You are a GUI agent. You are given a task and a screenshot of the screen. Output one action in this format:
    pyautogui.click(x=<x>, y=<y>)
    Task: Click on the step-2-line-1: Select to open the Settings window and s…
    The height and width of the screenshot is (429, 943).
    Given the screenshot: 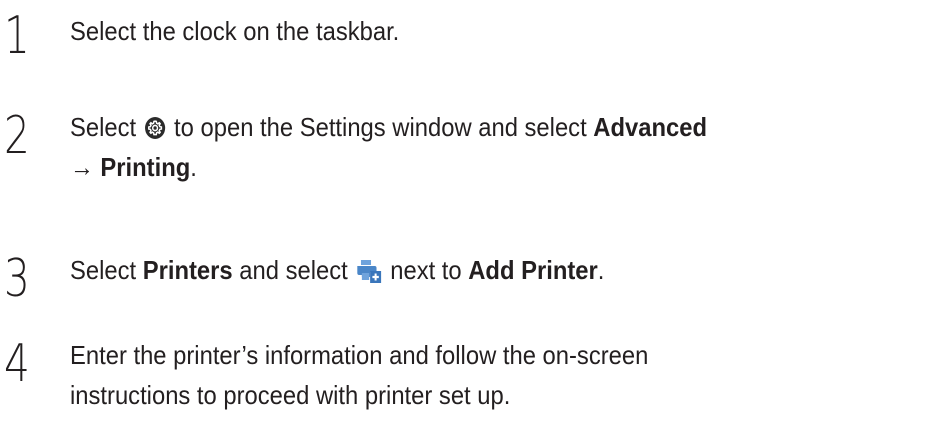 What is the action you would take?
    pyautogui.click(x=469, y=127)
    